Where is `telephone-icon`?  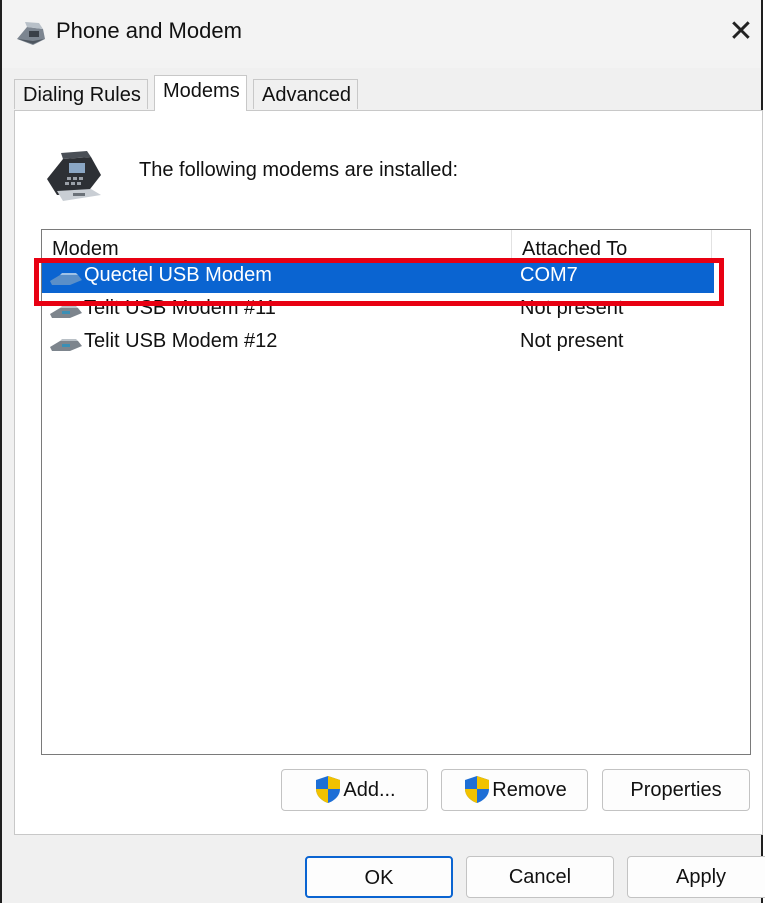
telephone-icon is located at coordinates (74, 177).